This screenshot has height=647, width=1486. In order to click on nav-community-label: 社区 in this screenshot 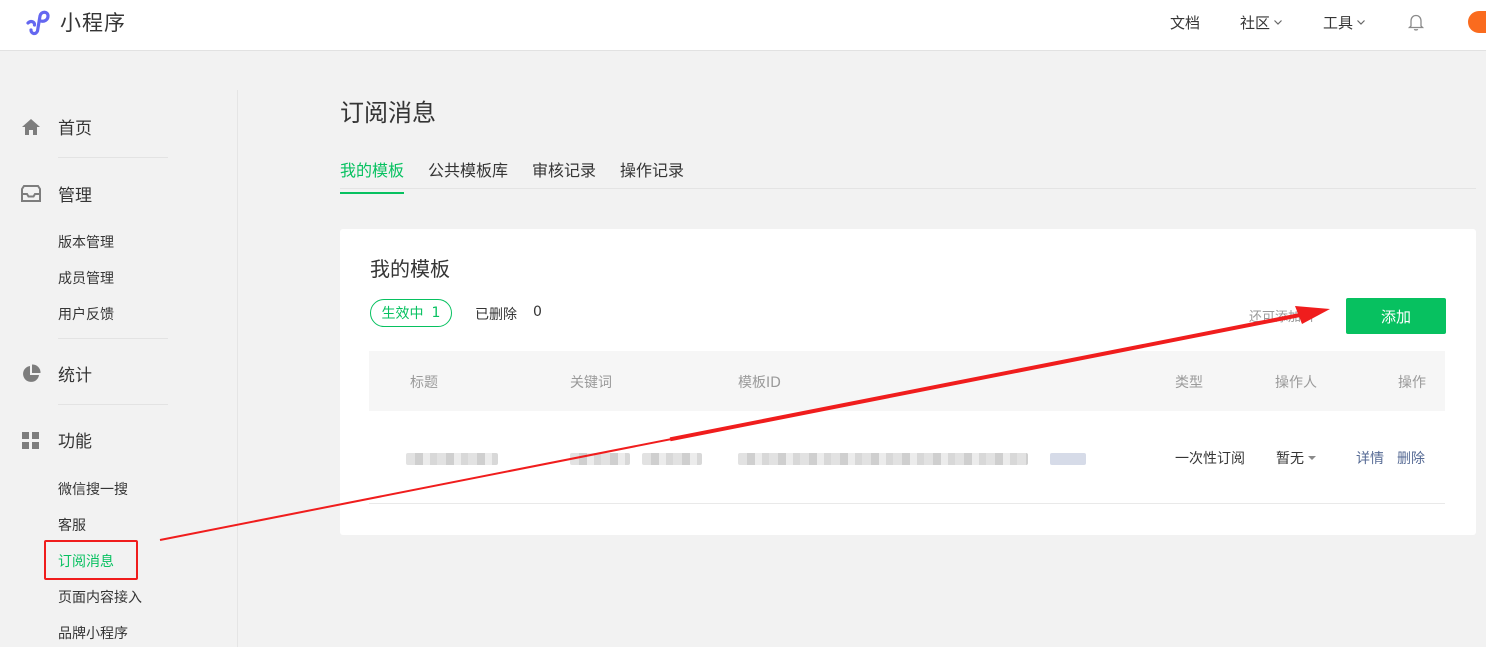, I will do `click(1254, 22)`.